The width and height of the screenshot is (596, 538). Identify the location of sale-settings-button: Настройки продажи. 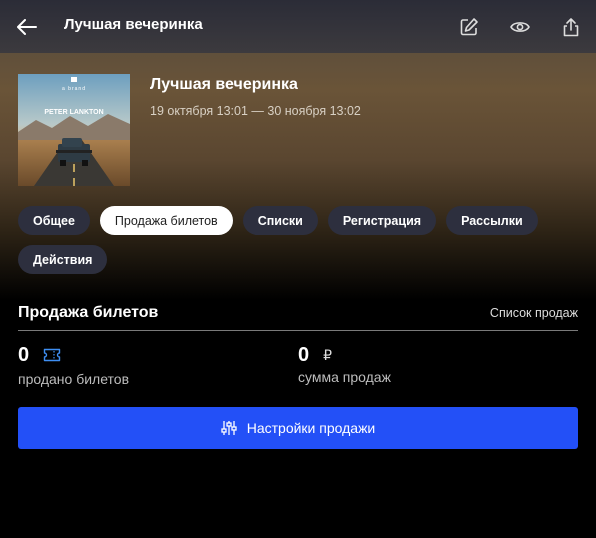
(298, 428).